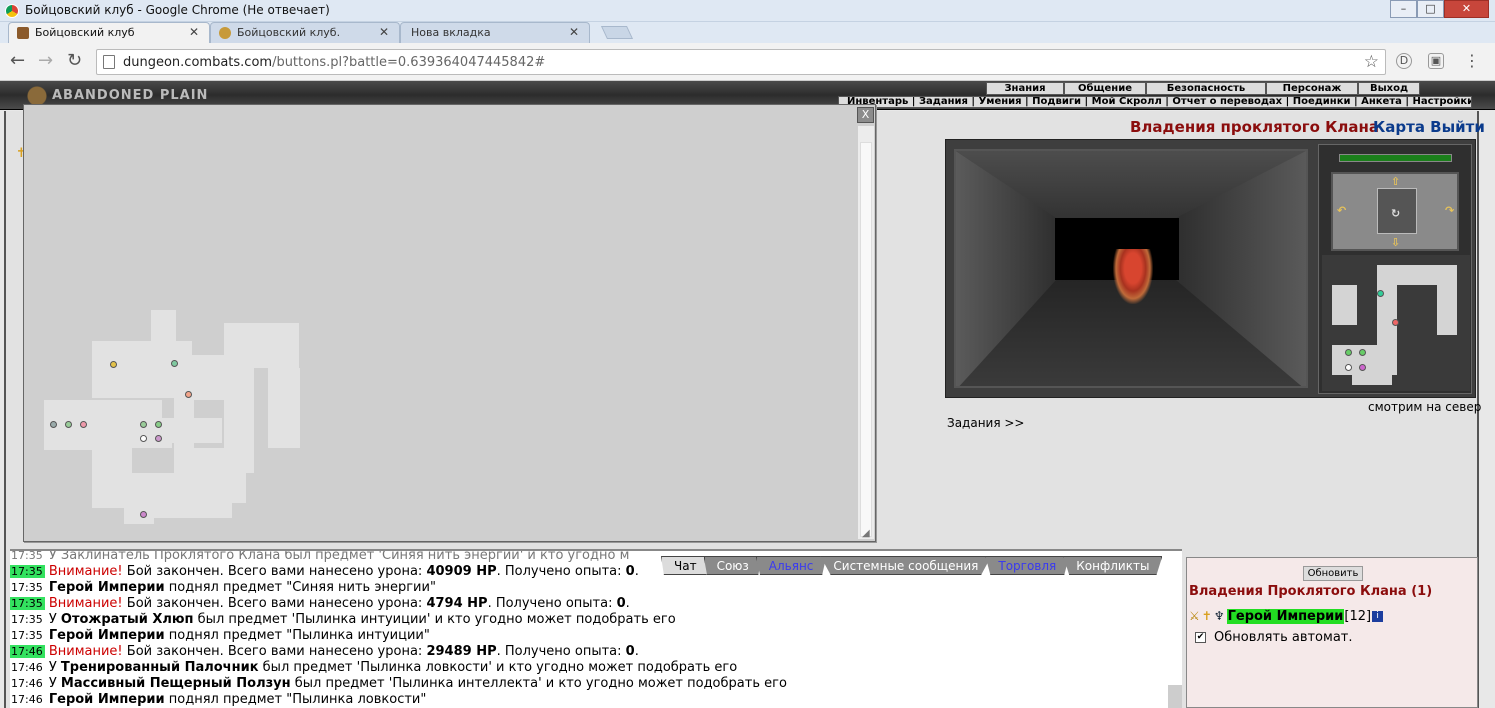 This screenshot has width=1495, height=708. Describe the element at coordinates (985, 423) in the screenshot. I see `tasks-link: Задания >>` at that location.